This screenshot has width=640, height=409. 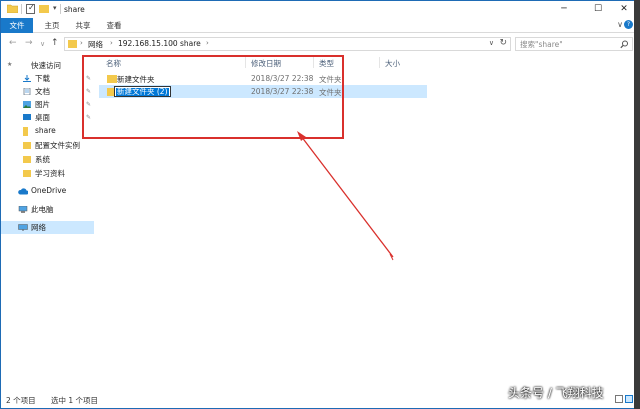 What do you see at coordinates (27, 104) in the screenshot?
I see `pictures-icon` at bounding box center [27, 104].